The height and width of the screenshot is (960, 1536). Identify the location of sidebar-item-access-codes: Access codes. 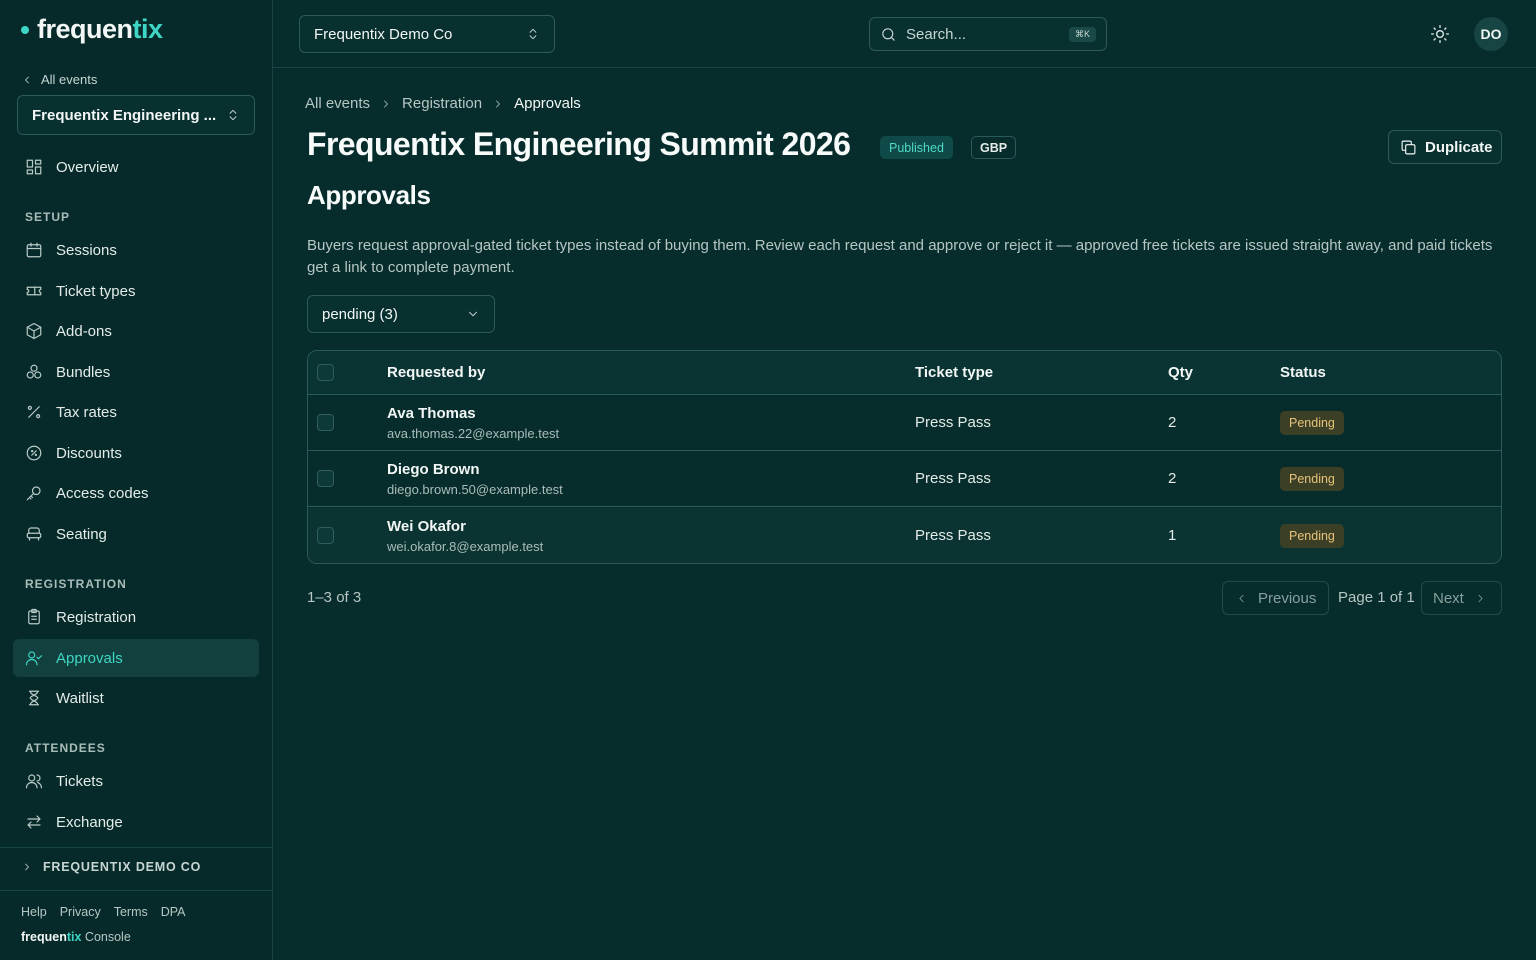
(136, 493).